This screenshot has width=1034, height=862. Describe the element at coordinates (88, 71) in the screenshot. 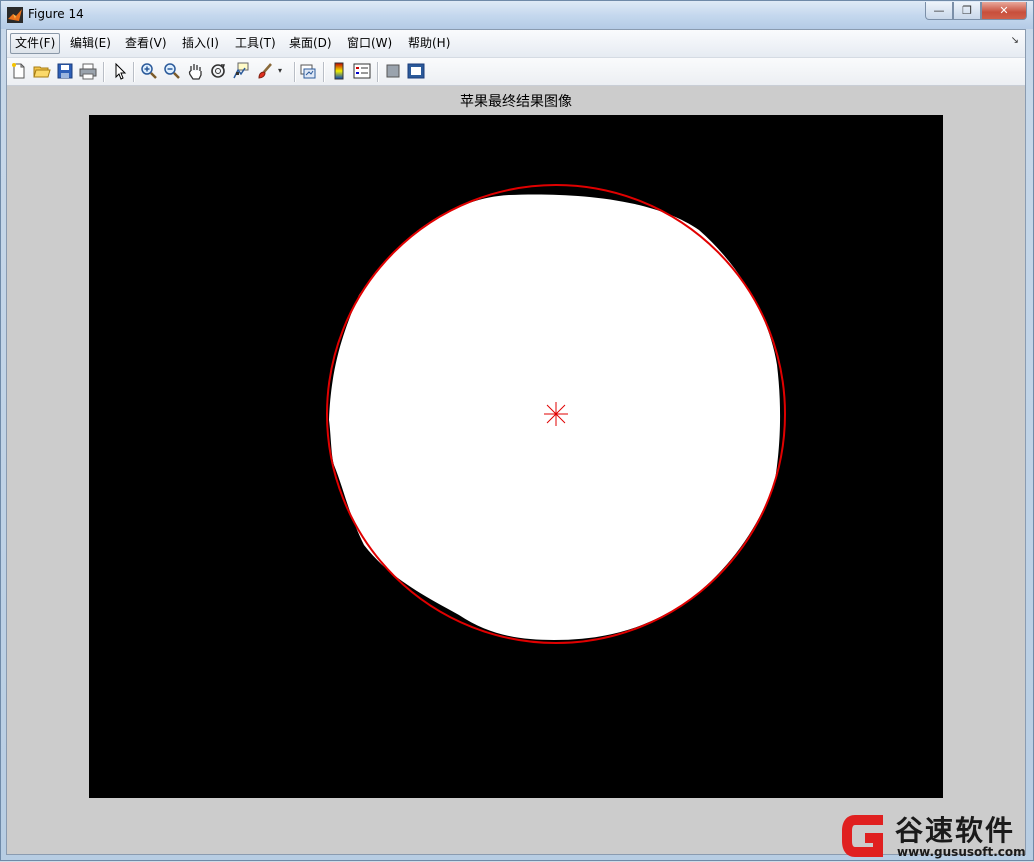

I see `print-icon` at that location.